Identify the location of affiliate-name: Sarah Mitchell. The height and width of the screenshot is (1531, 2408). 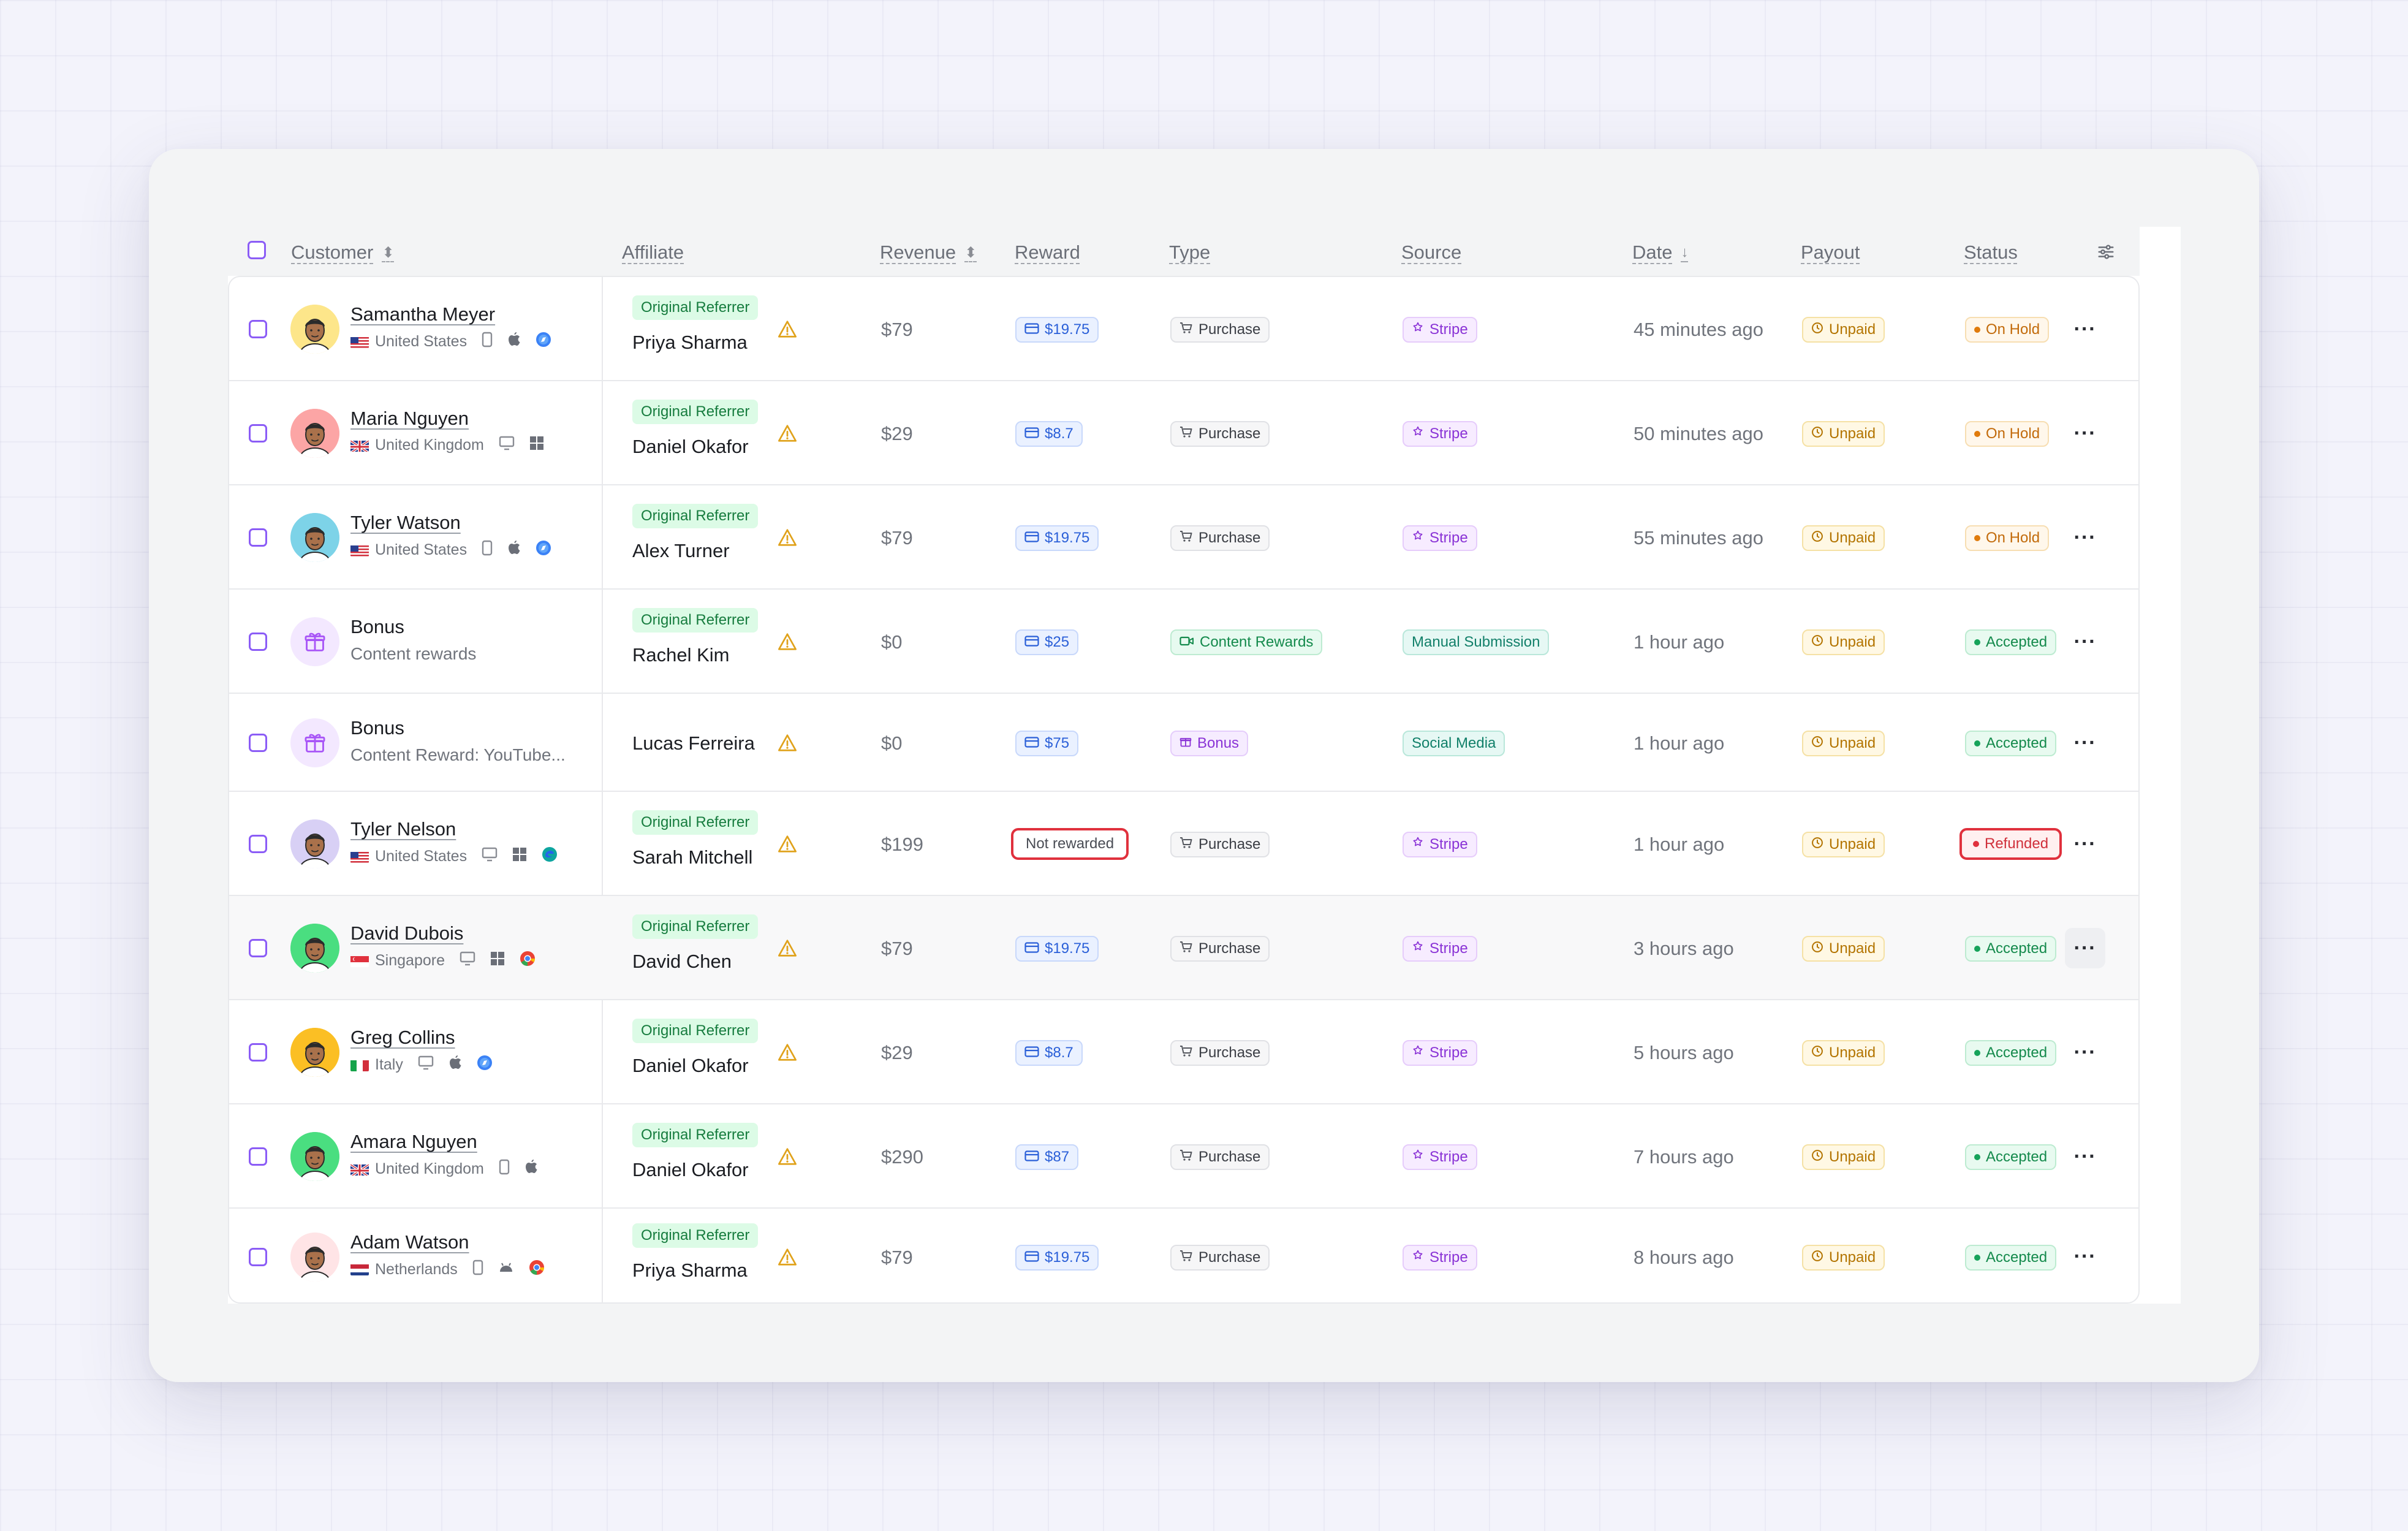
(692, 857).